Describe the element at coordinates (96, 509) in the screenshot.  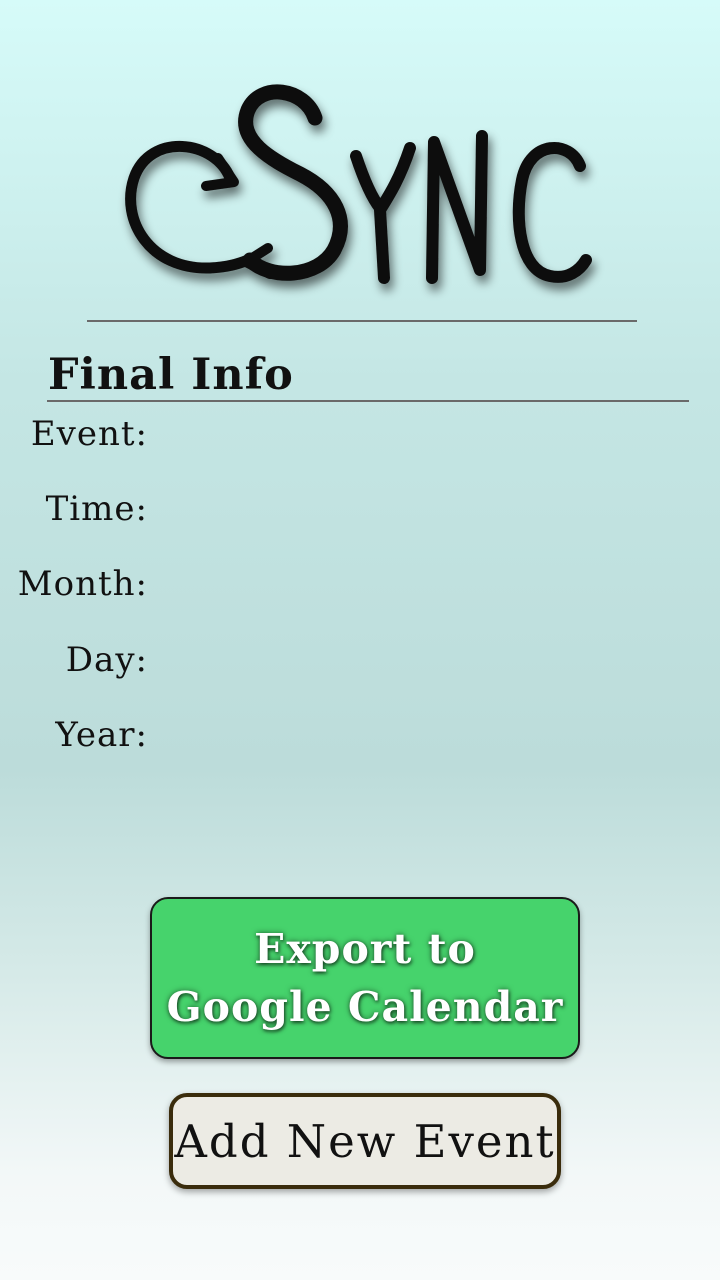
I see `time-label: Time:` at that location.